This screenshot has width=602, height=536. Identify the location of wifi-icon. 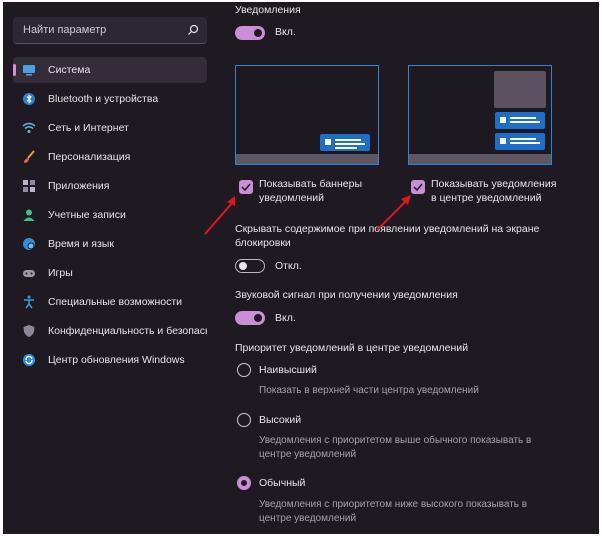
(29, 127).